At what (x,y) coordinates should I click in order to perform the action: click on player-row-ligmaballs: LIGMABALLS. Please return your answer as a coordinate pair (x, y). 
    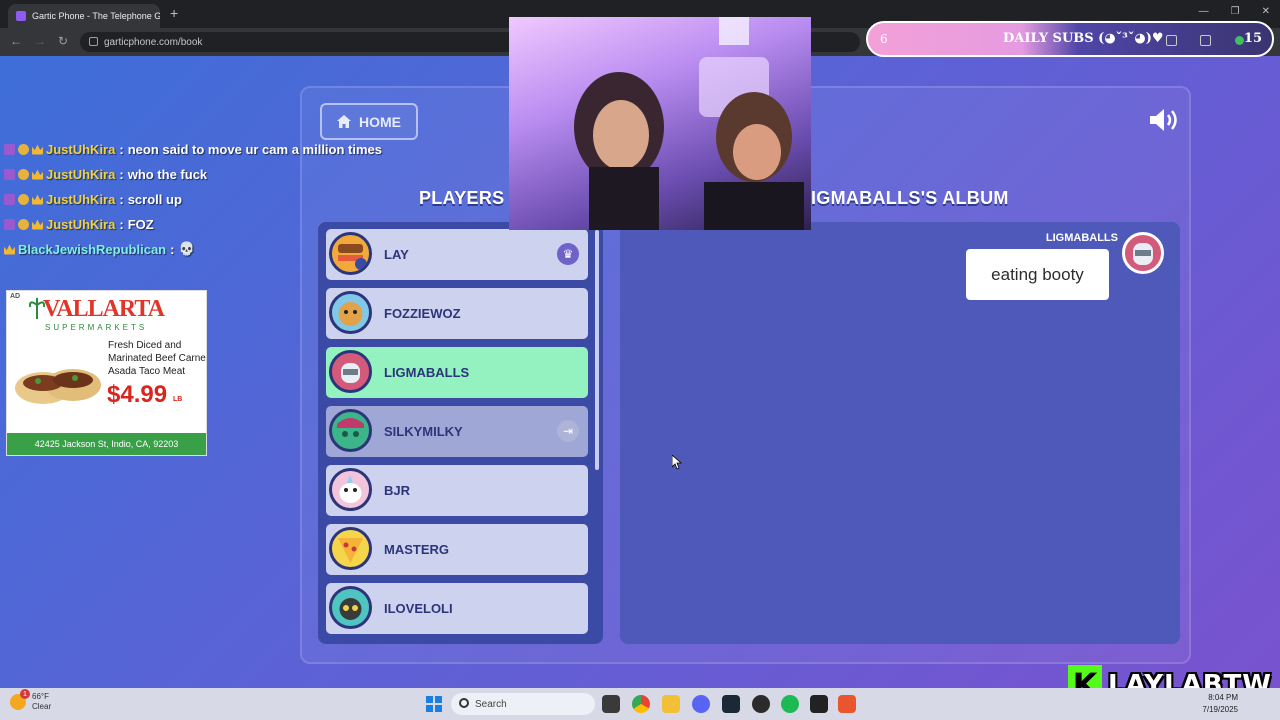
    Looking at the image, I should click on (457, 372).